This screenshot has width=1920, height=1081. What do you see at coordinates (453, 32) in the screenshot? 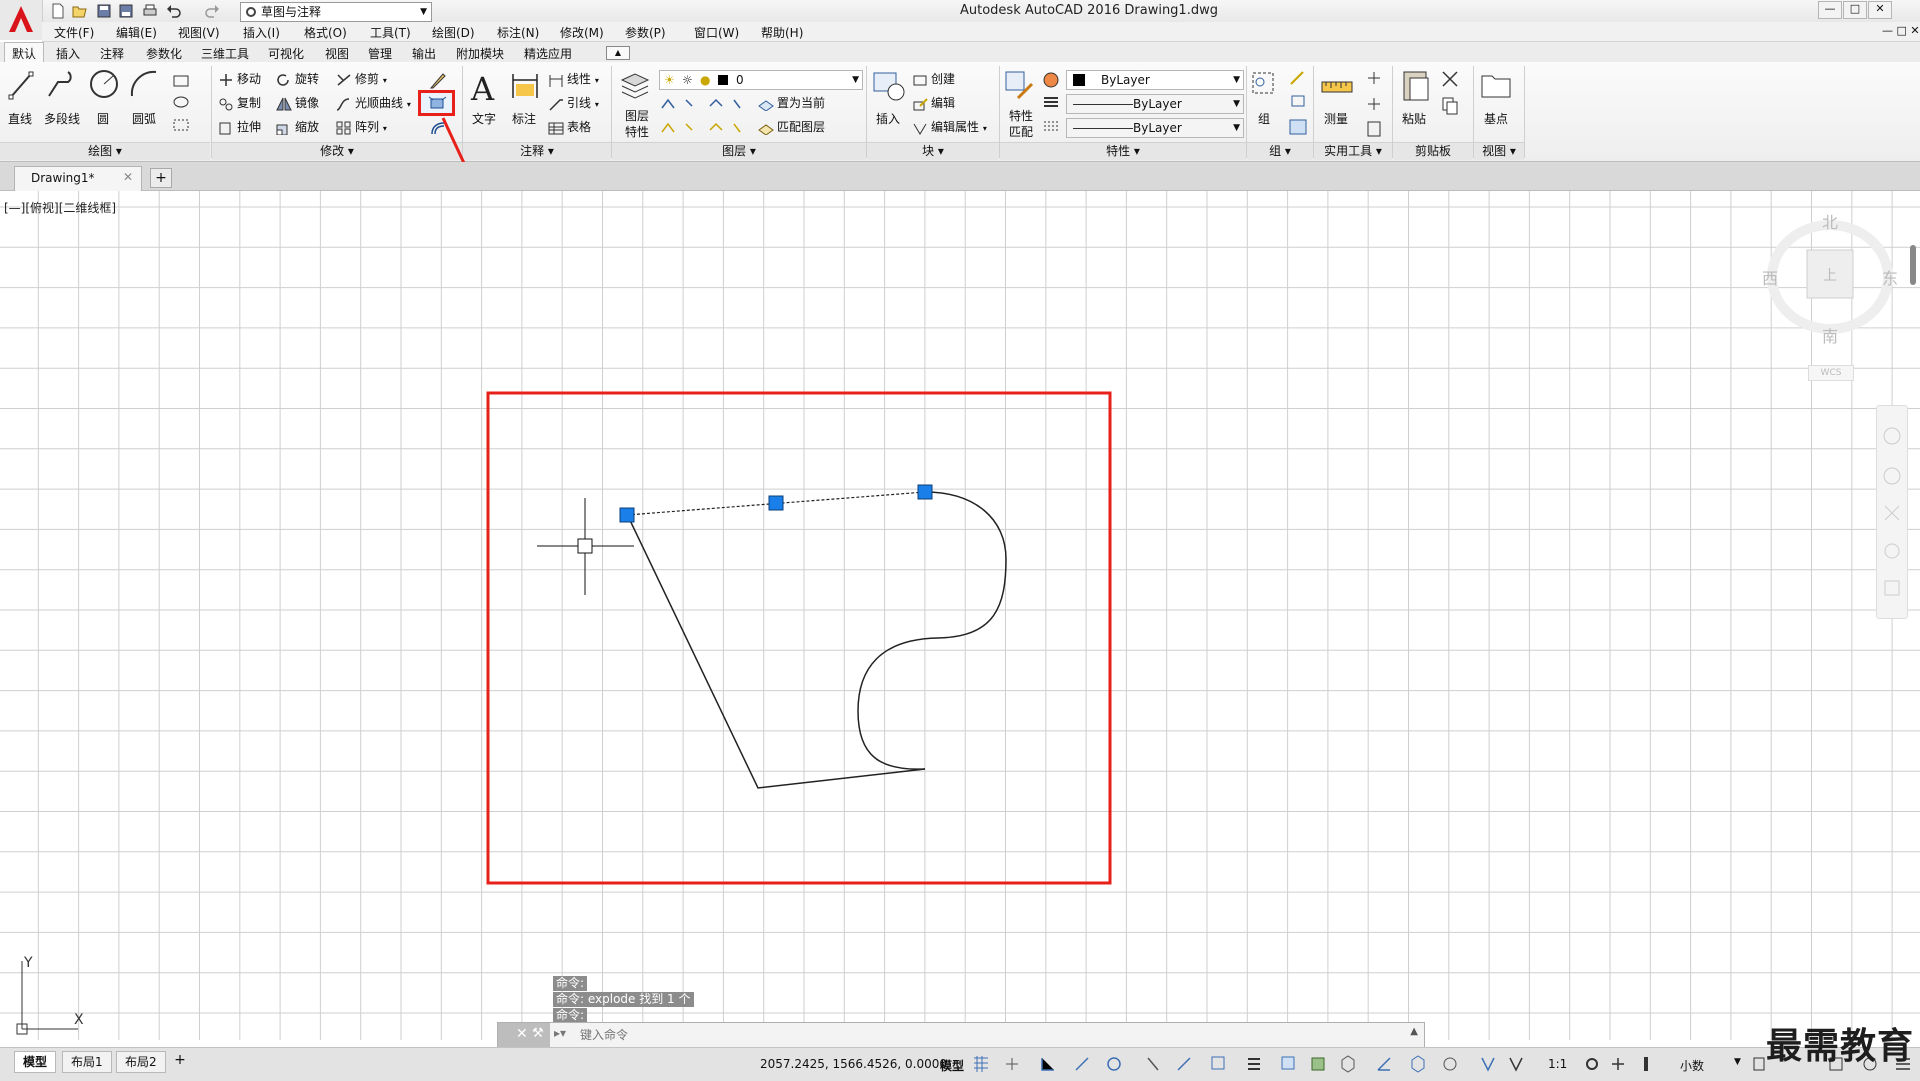
I see `menu-draw: 绘图(D)` at bounding box center [453, 32].